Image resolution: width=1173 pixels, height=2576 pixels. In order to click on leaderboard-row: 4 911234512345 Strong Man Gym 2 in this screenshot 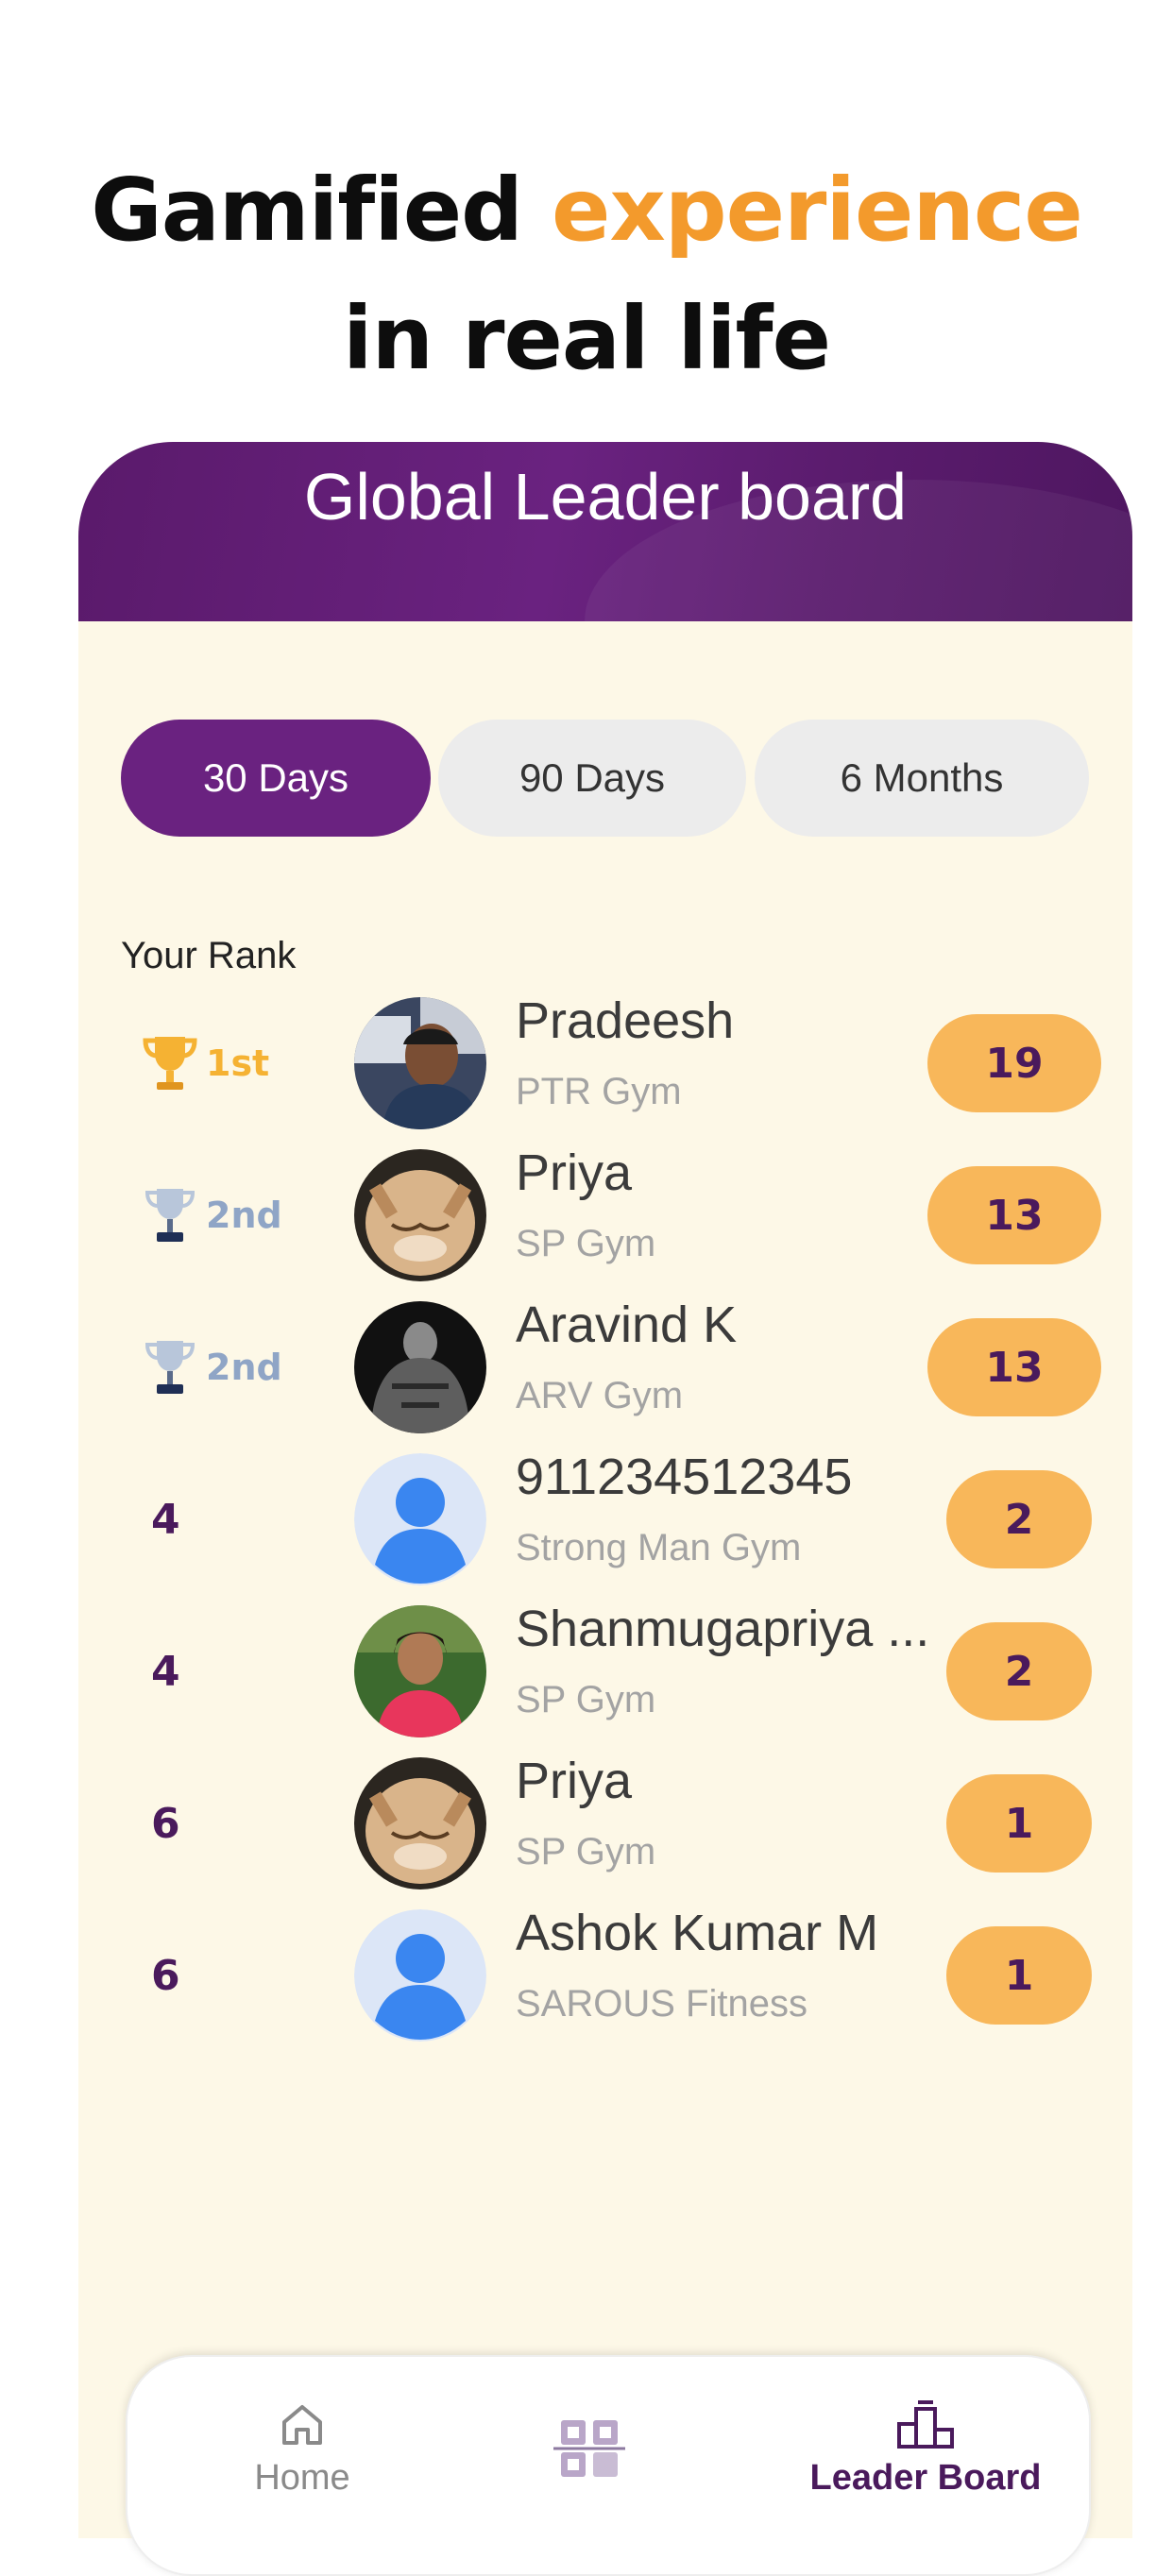, I will do `click(586, 1519)`.